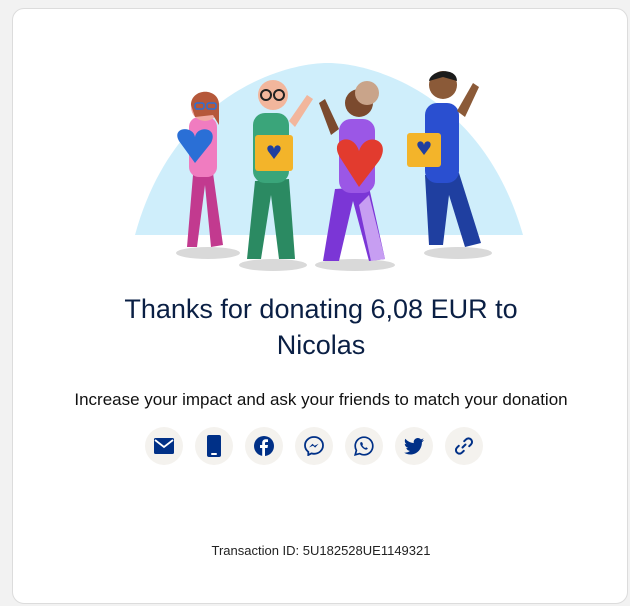  I want to click on share-buttons, so click(314, 446).